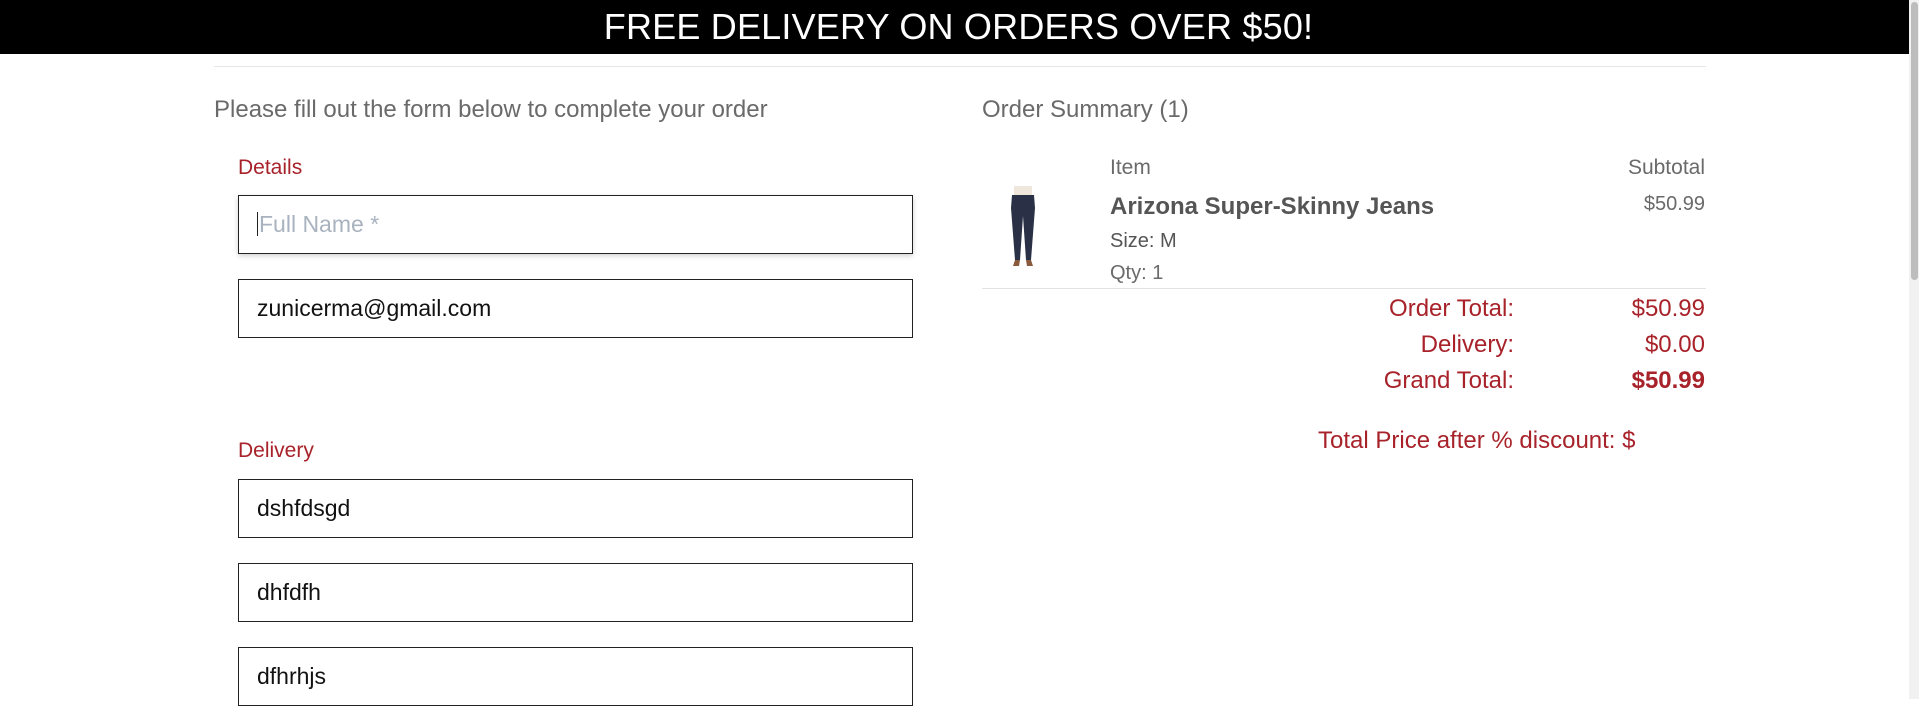 This screenshot has width=1919, height=706. Describe the element at coordinates (1668, 380) in the screenshot. I see `grand-total-value: $50.99` at that location.